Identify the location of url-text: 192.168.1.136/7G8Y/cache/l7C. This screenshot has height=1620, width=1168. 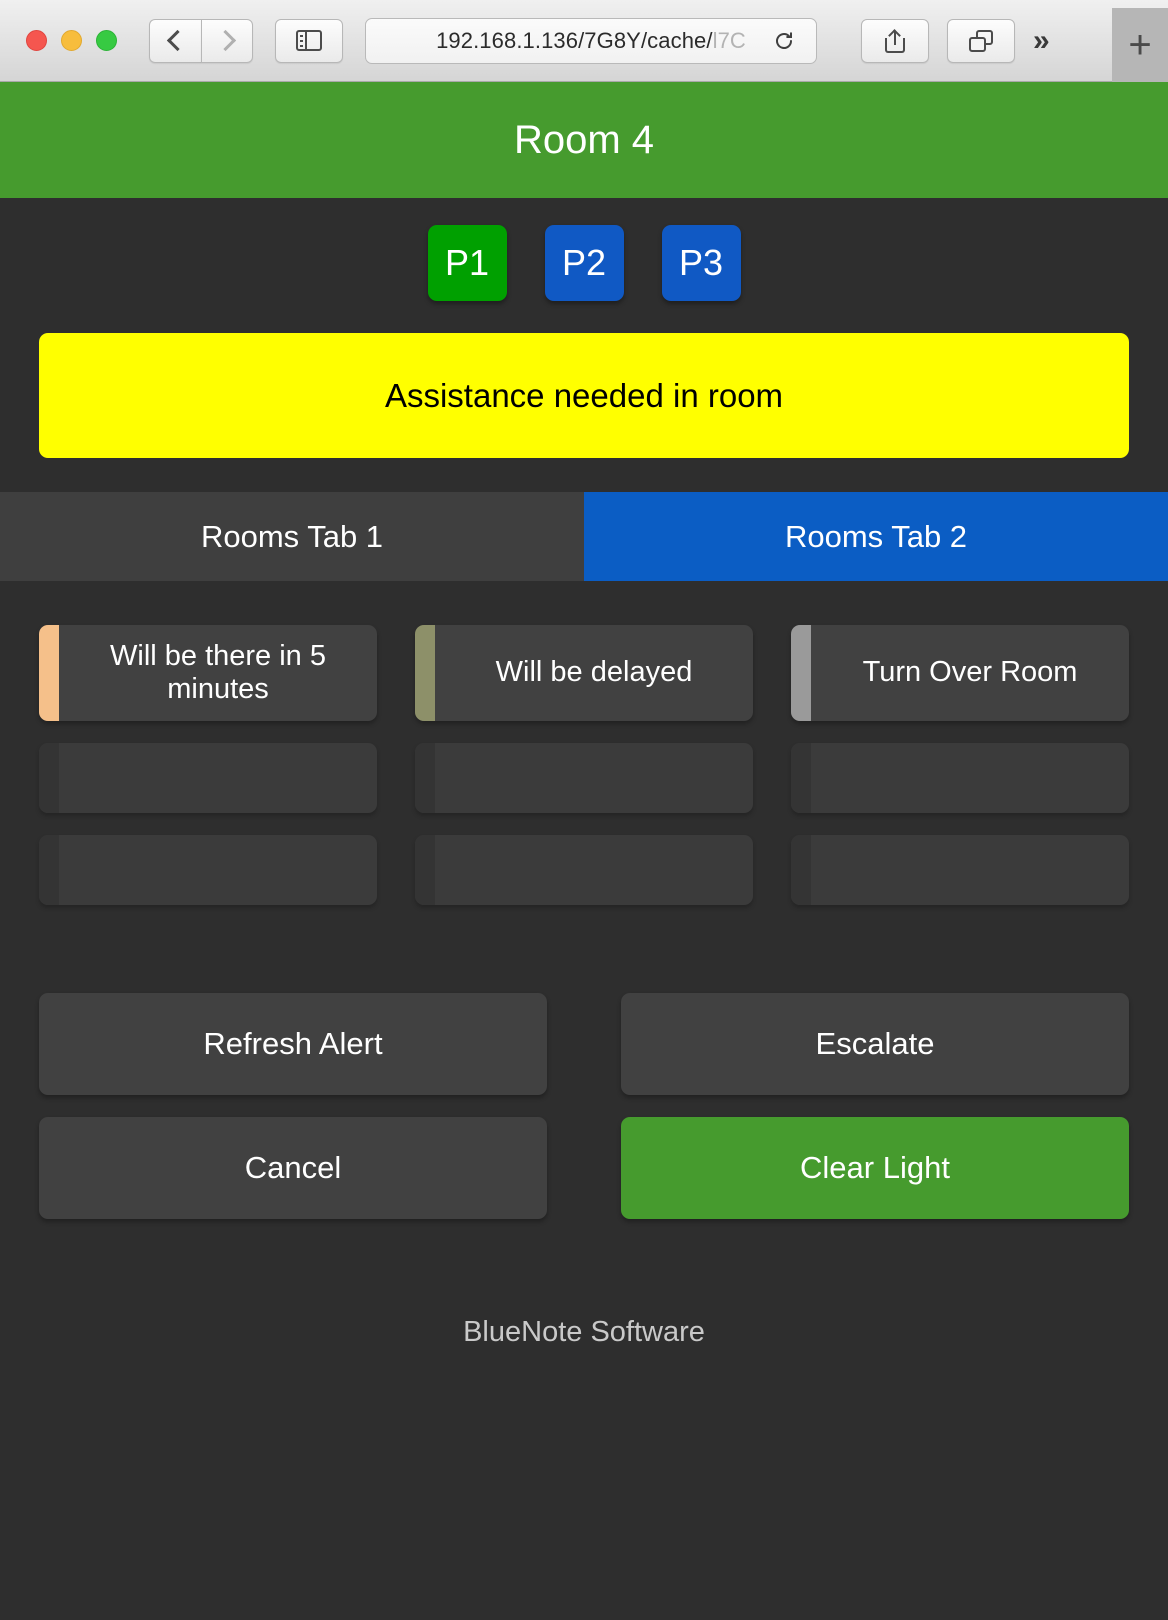
(591, 40).